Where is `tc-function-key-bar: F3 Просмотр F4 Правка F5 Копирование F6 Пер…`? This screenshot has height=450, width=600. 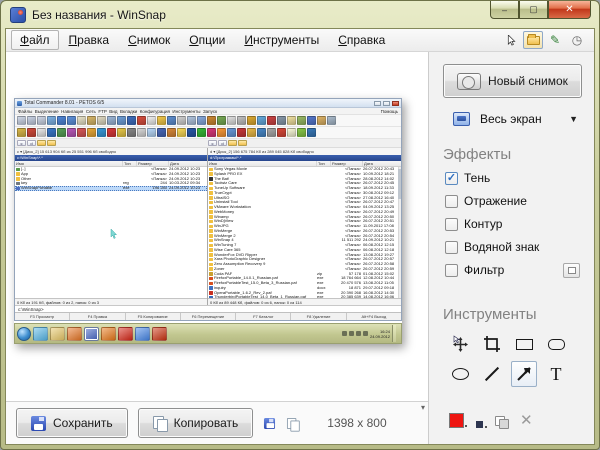 tc-function-key-bar: F3 Просмотр F4 Правка F5 Копирование F6 Пер… is located at coordinates (208, 316).